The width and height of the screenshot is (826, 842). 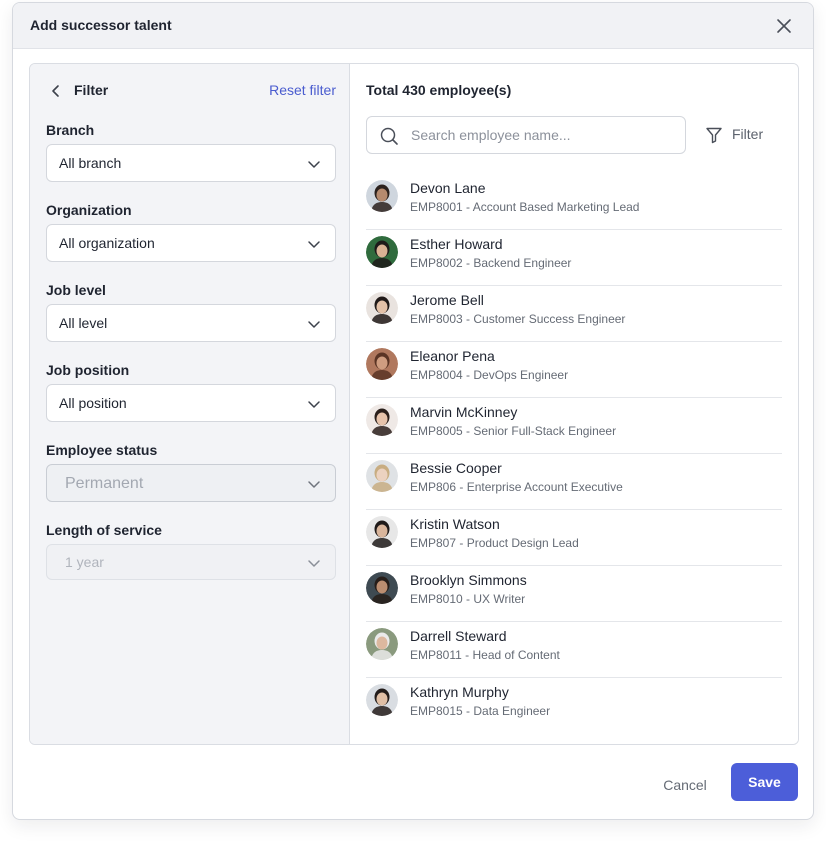 What do you see at coordinates (191, 163) in the screenshot?
I see `branch-select: All branch` at bounding box center [191, 163].